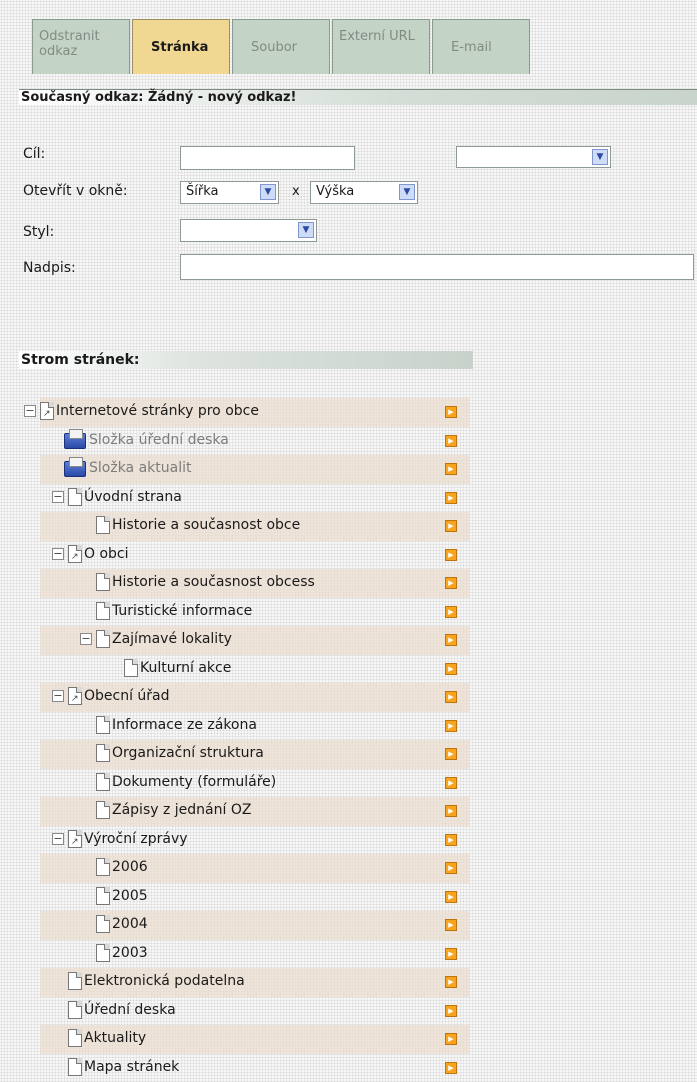 This screenshot has width=697, height=1082. I want to click on title-input, so click(437, 267).